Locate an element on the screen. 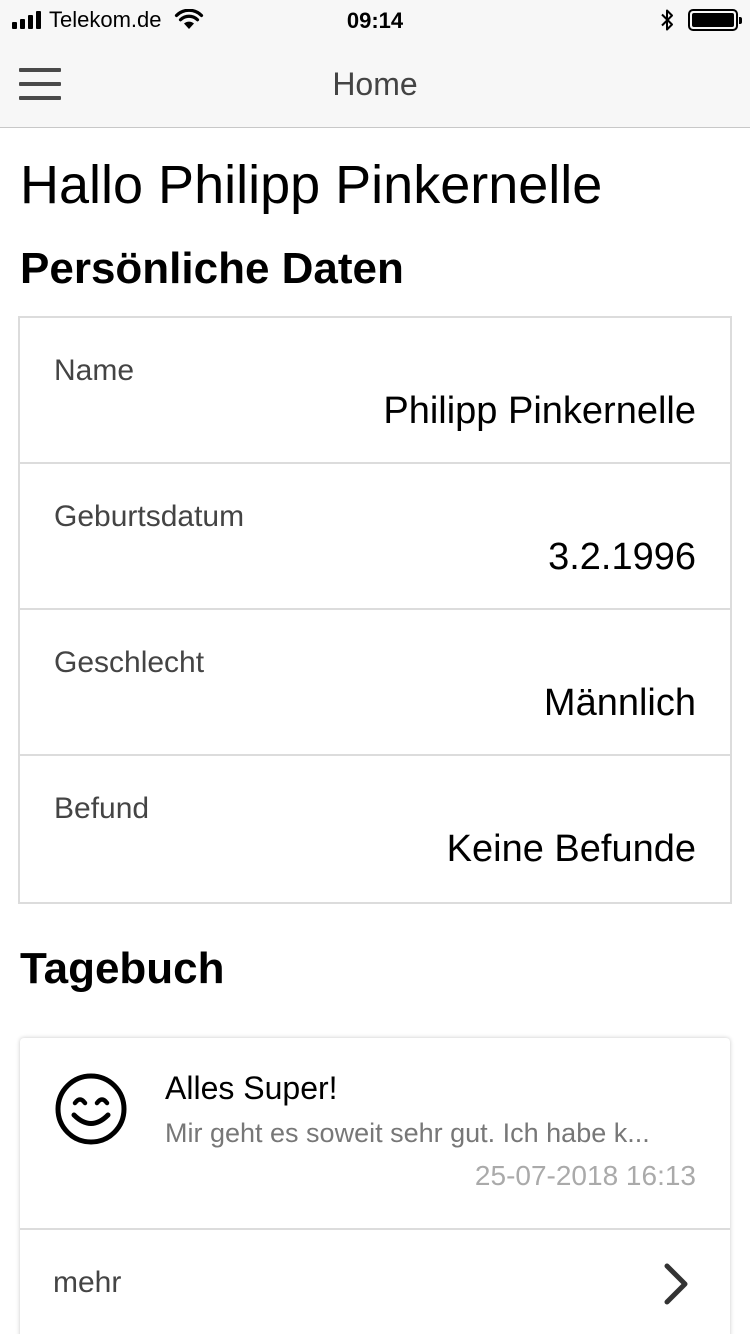 The image size is (750, 1334). more-button: mehr is located at coordinates (375, 1282).